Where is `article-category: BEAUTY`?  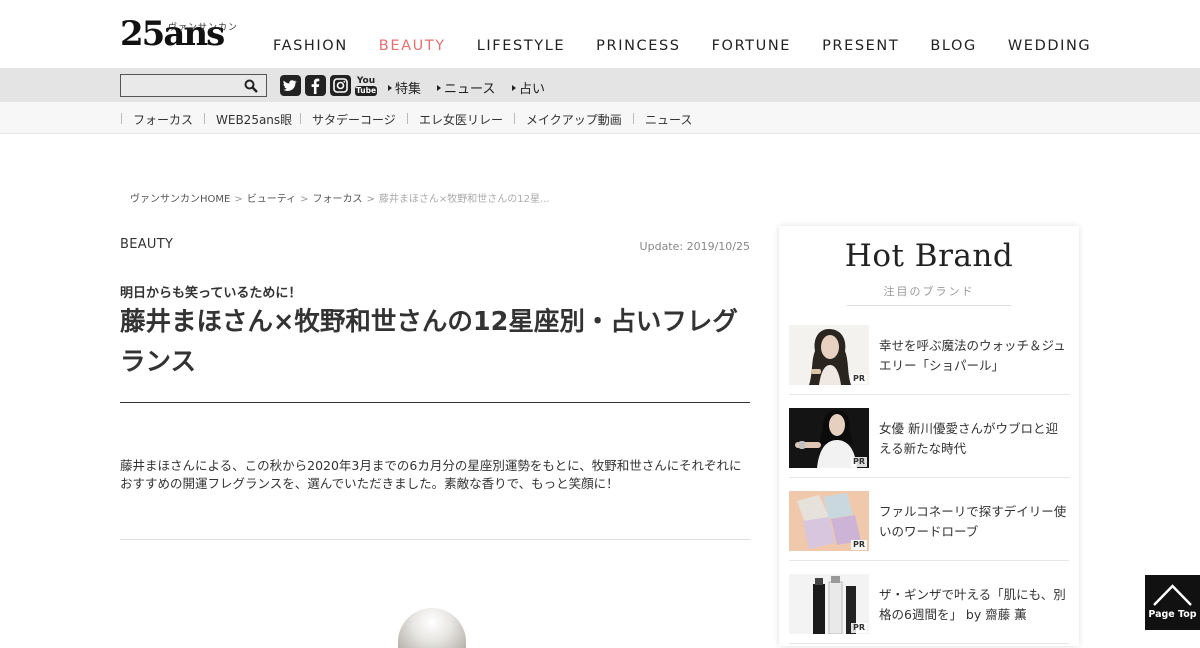 article-category: BEAUTY is located at coordinates (146, 244).